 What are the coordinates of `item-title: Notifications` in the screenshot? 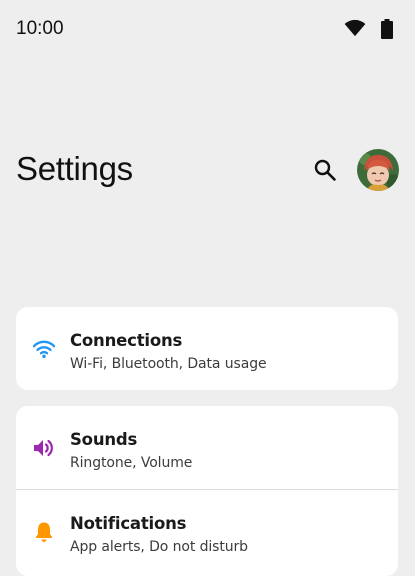 It's located at (128, 523).